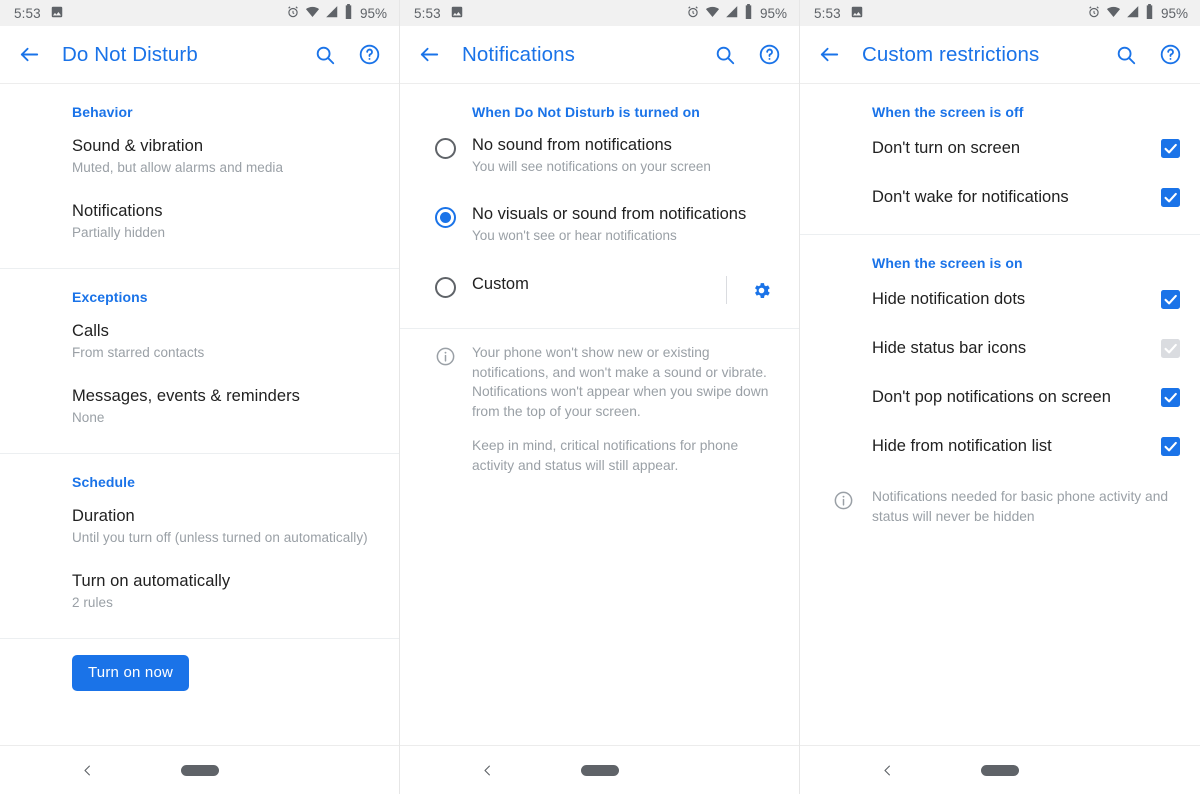 This screenshot has width=1200, height=794. What do you see at coordinates (151, 581) in the screenshot?
I see `list-item-title: Turn on automatically` at bounding box center [151, 581].